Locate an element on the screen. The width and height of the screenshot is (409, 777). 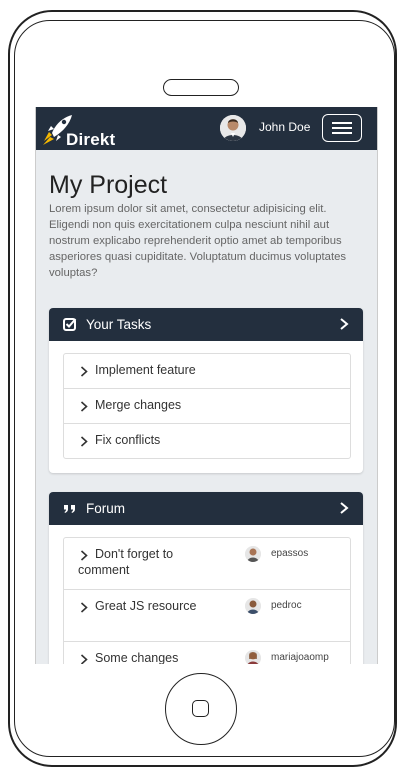
check-square-icon is located at coordinates (70, 324).